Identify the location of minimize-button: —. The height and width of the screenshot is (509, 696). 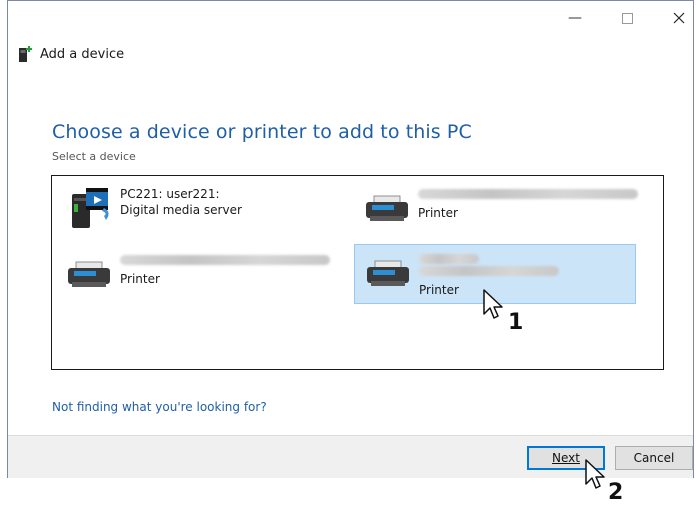
(575, 18).